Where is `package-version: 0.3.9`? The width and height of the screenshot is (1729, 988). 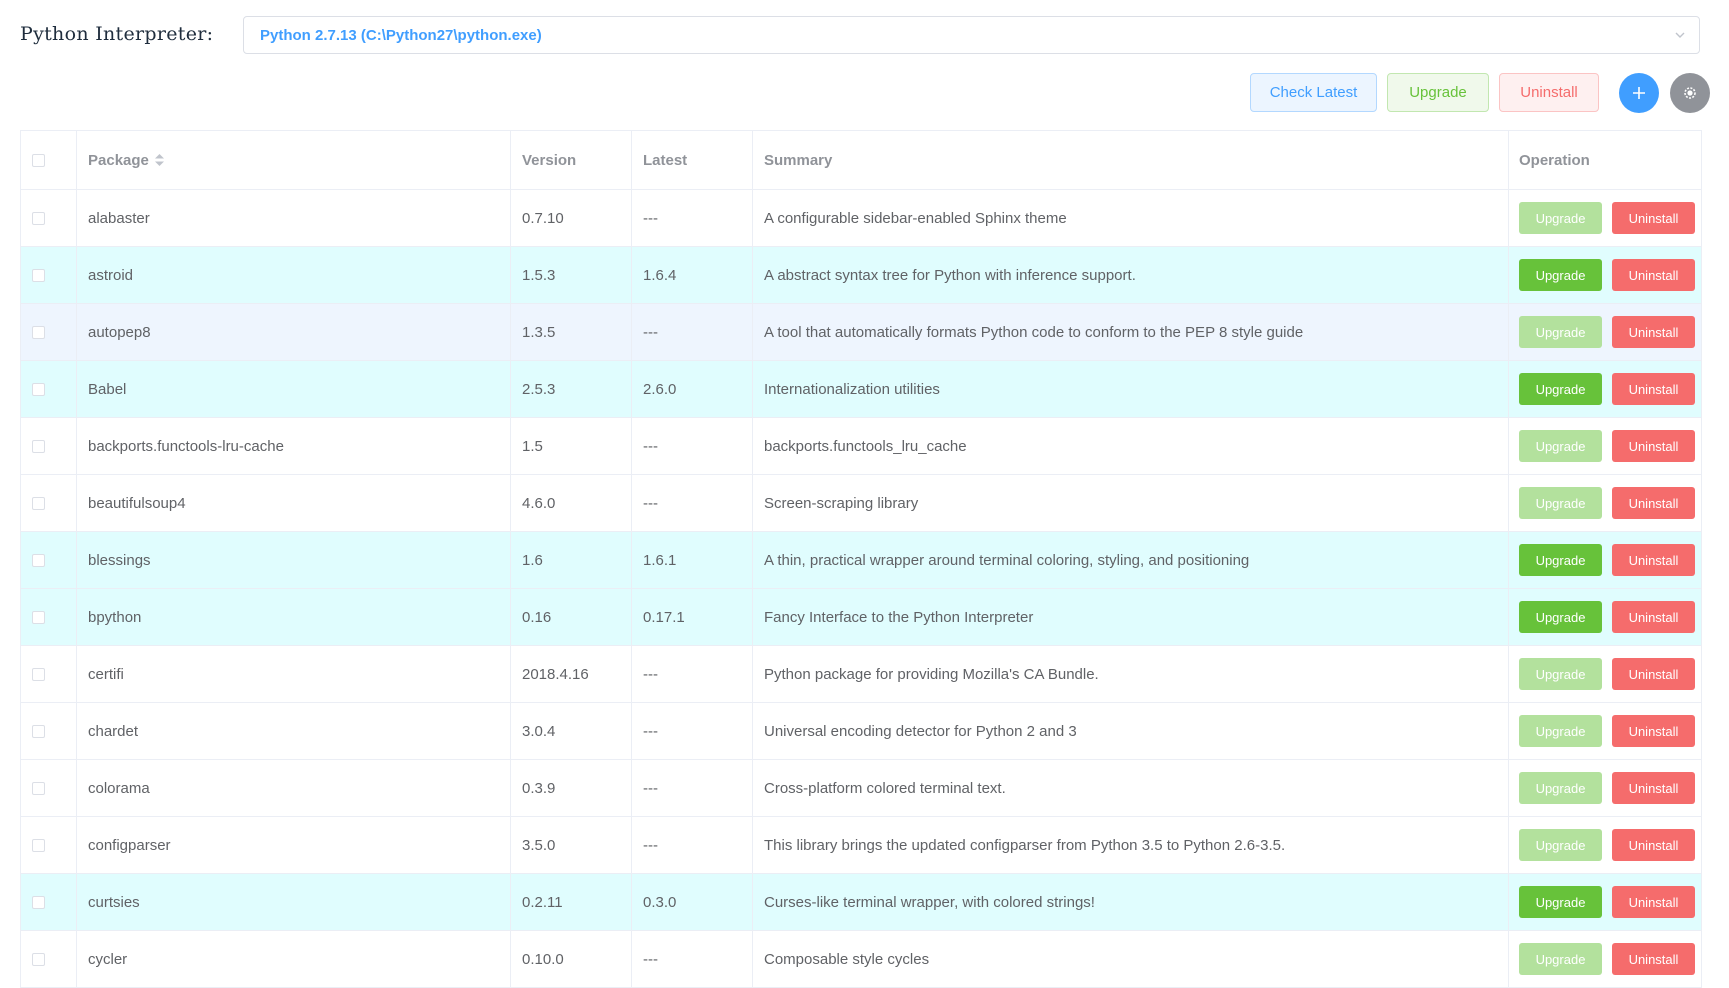 package-version: 0.3.9 is located at coordinates (571, 788).